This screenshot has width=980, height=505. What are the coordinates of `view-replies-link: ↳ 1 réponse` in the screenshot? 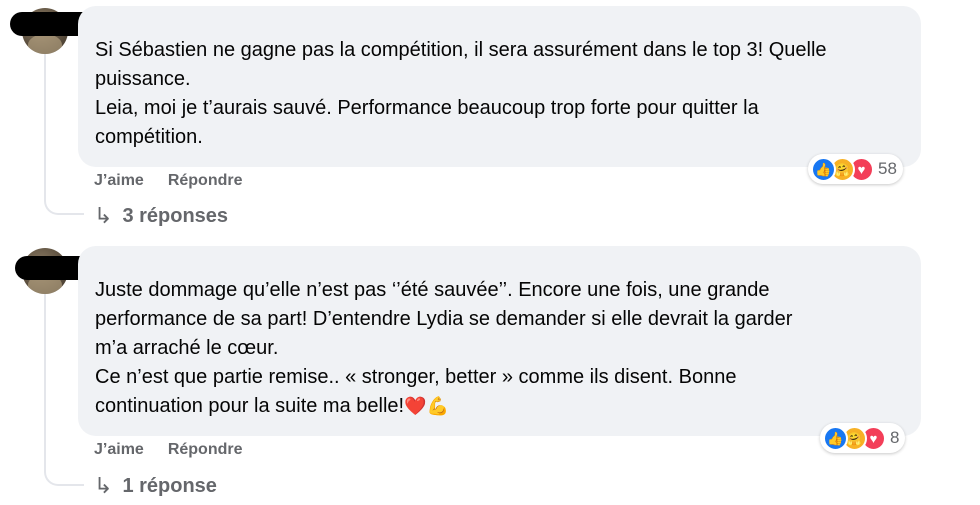 It's located at (155, 486).